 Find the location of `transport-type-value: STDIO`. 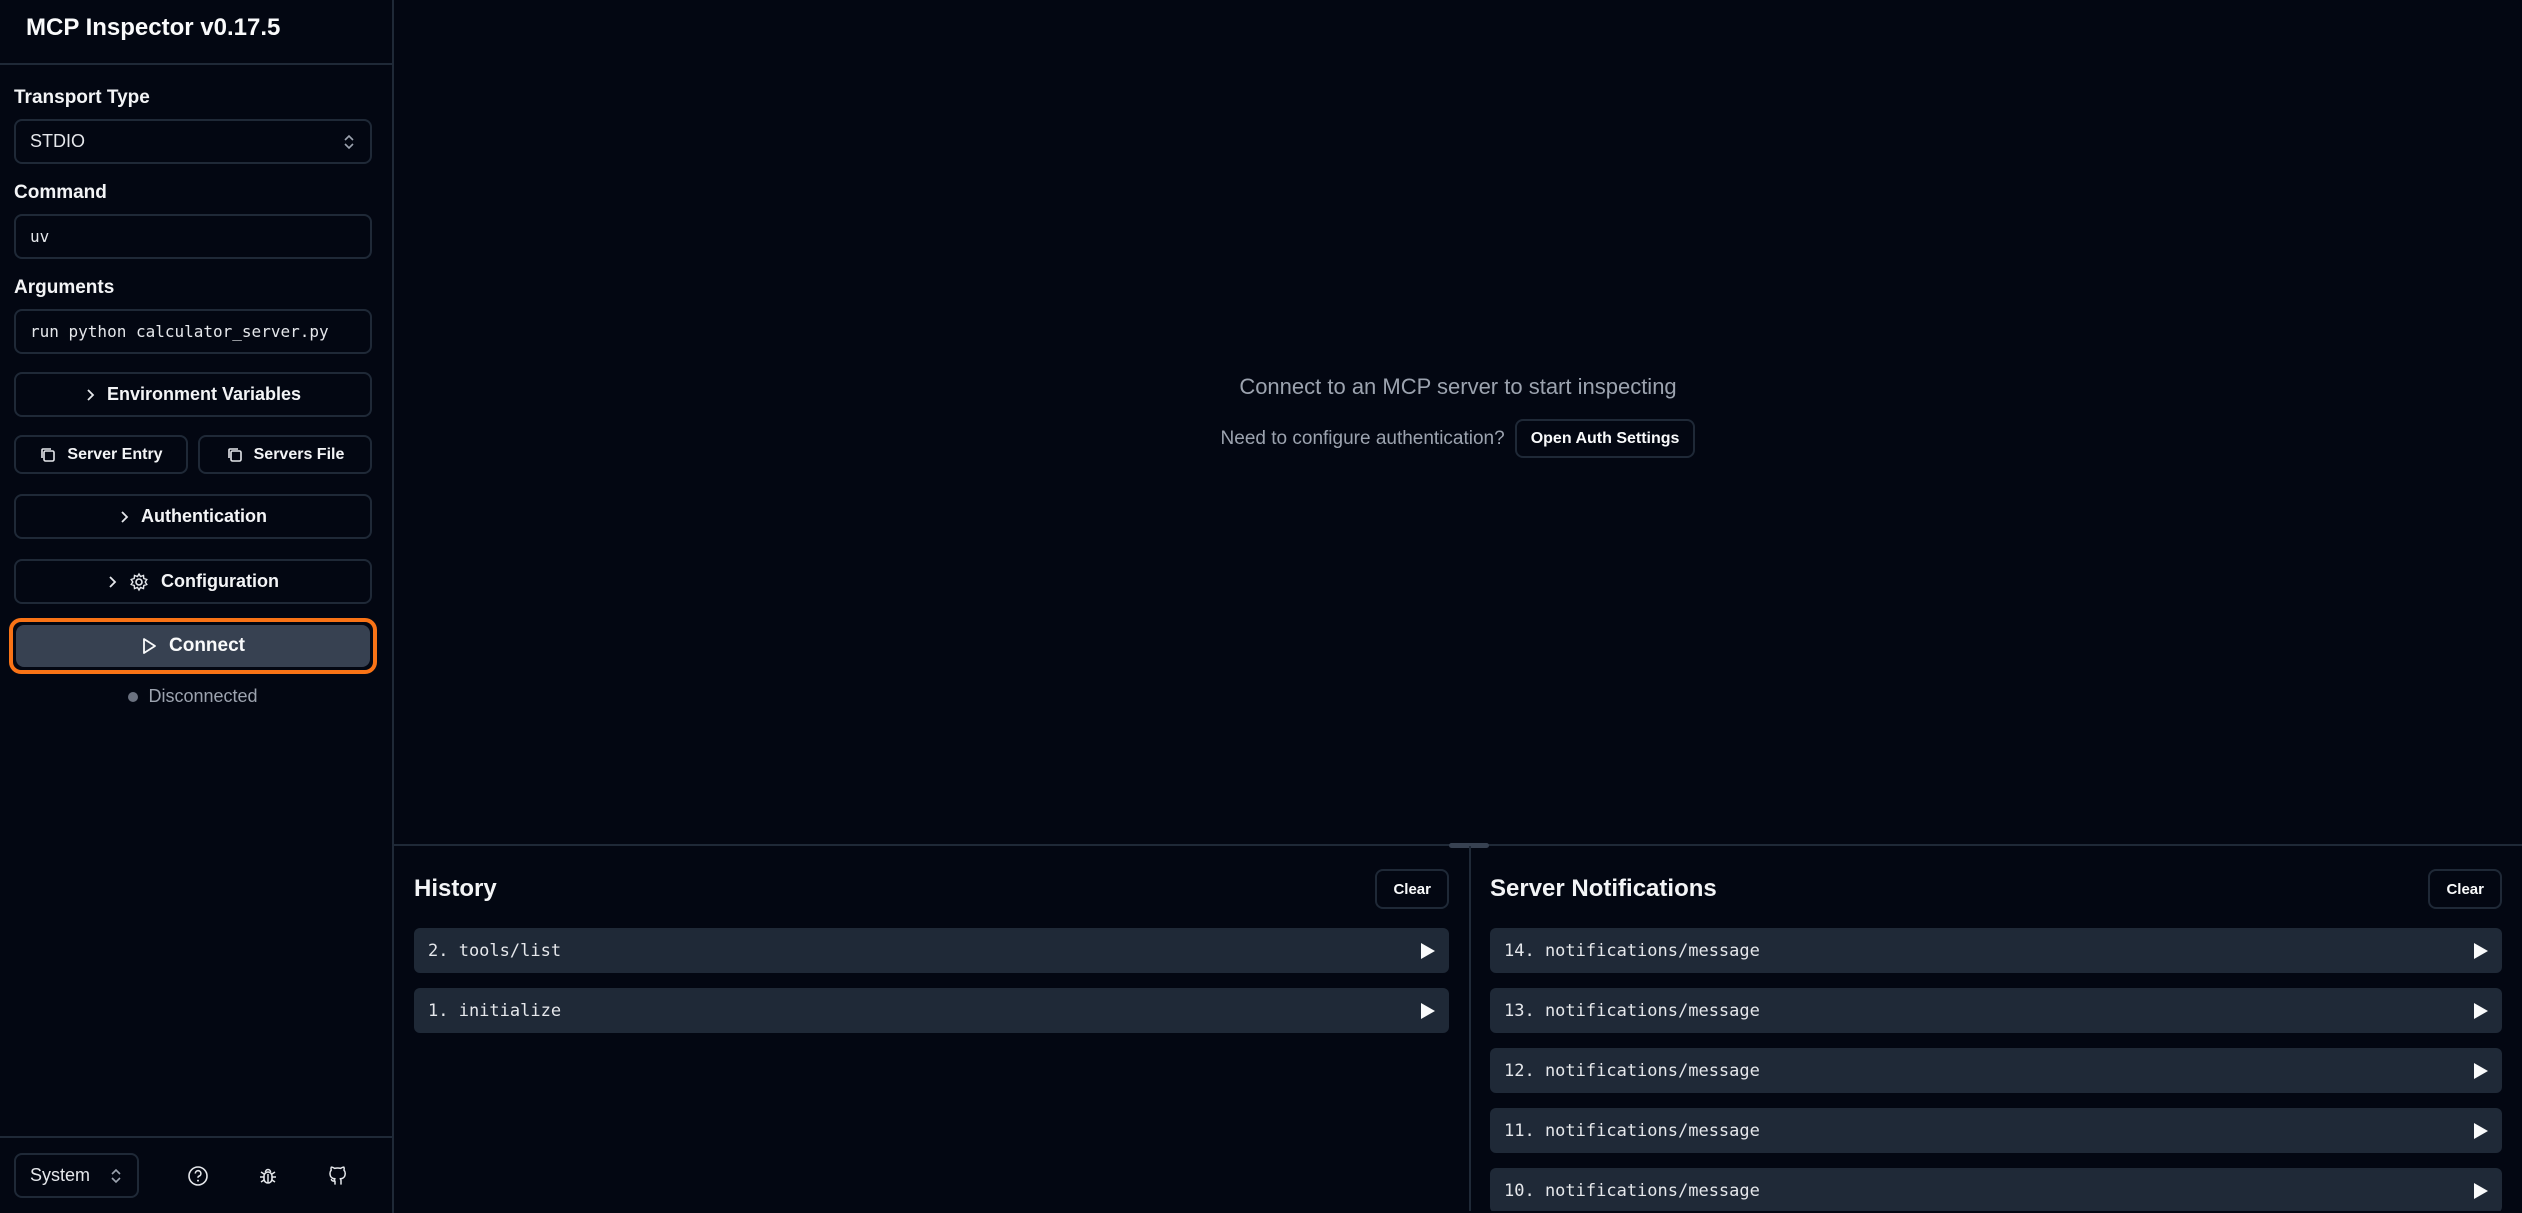

transport-type-value: STDIO is located at coordinates (58, 141).